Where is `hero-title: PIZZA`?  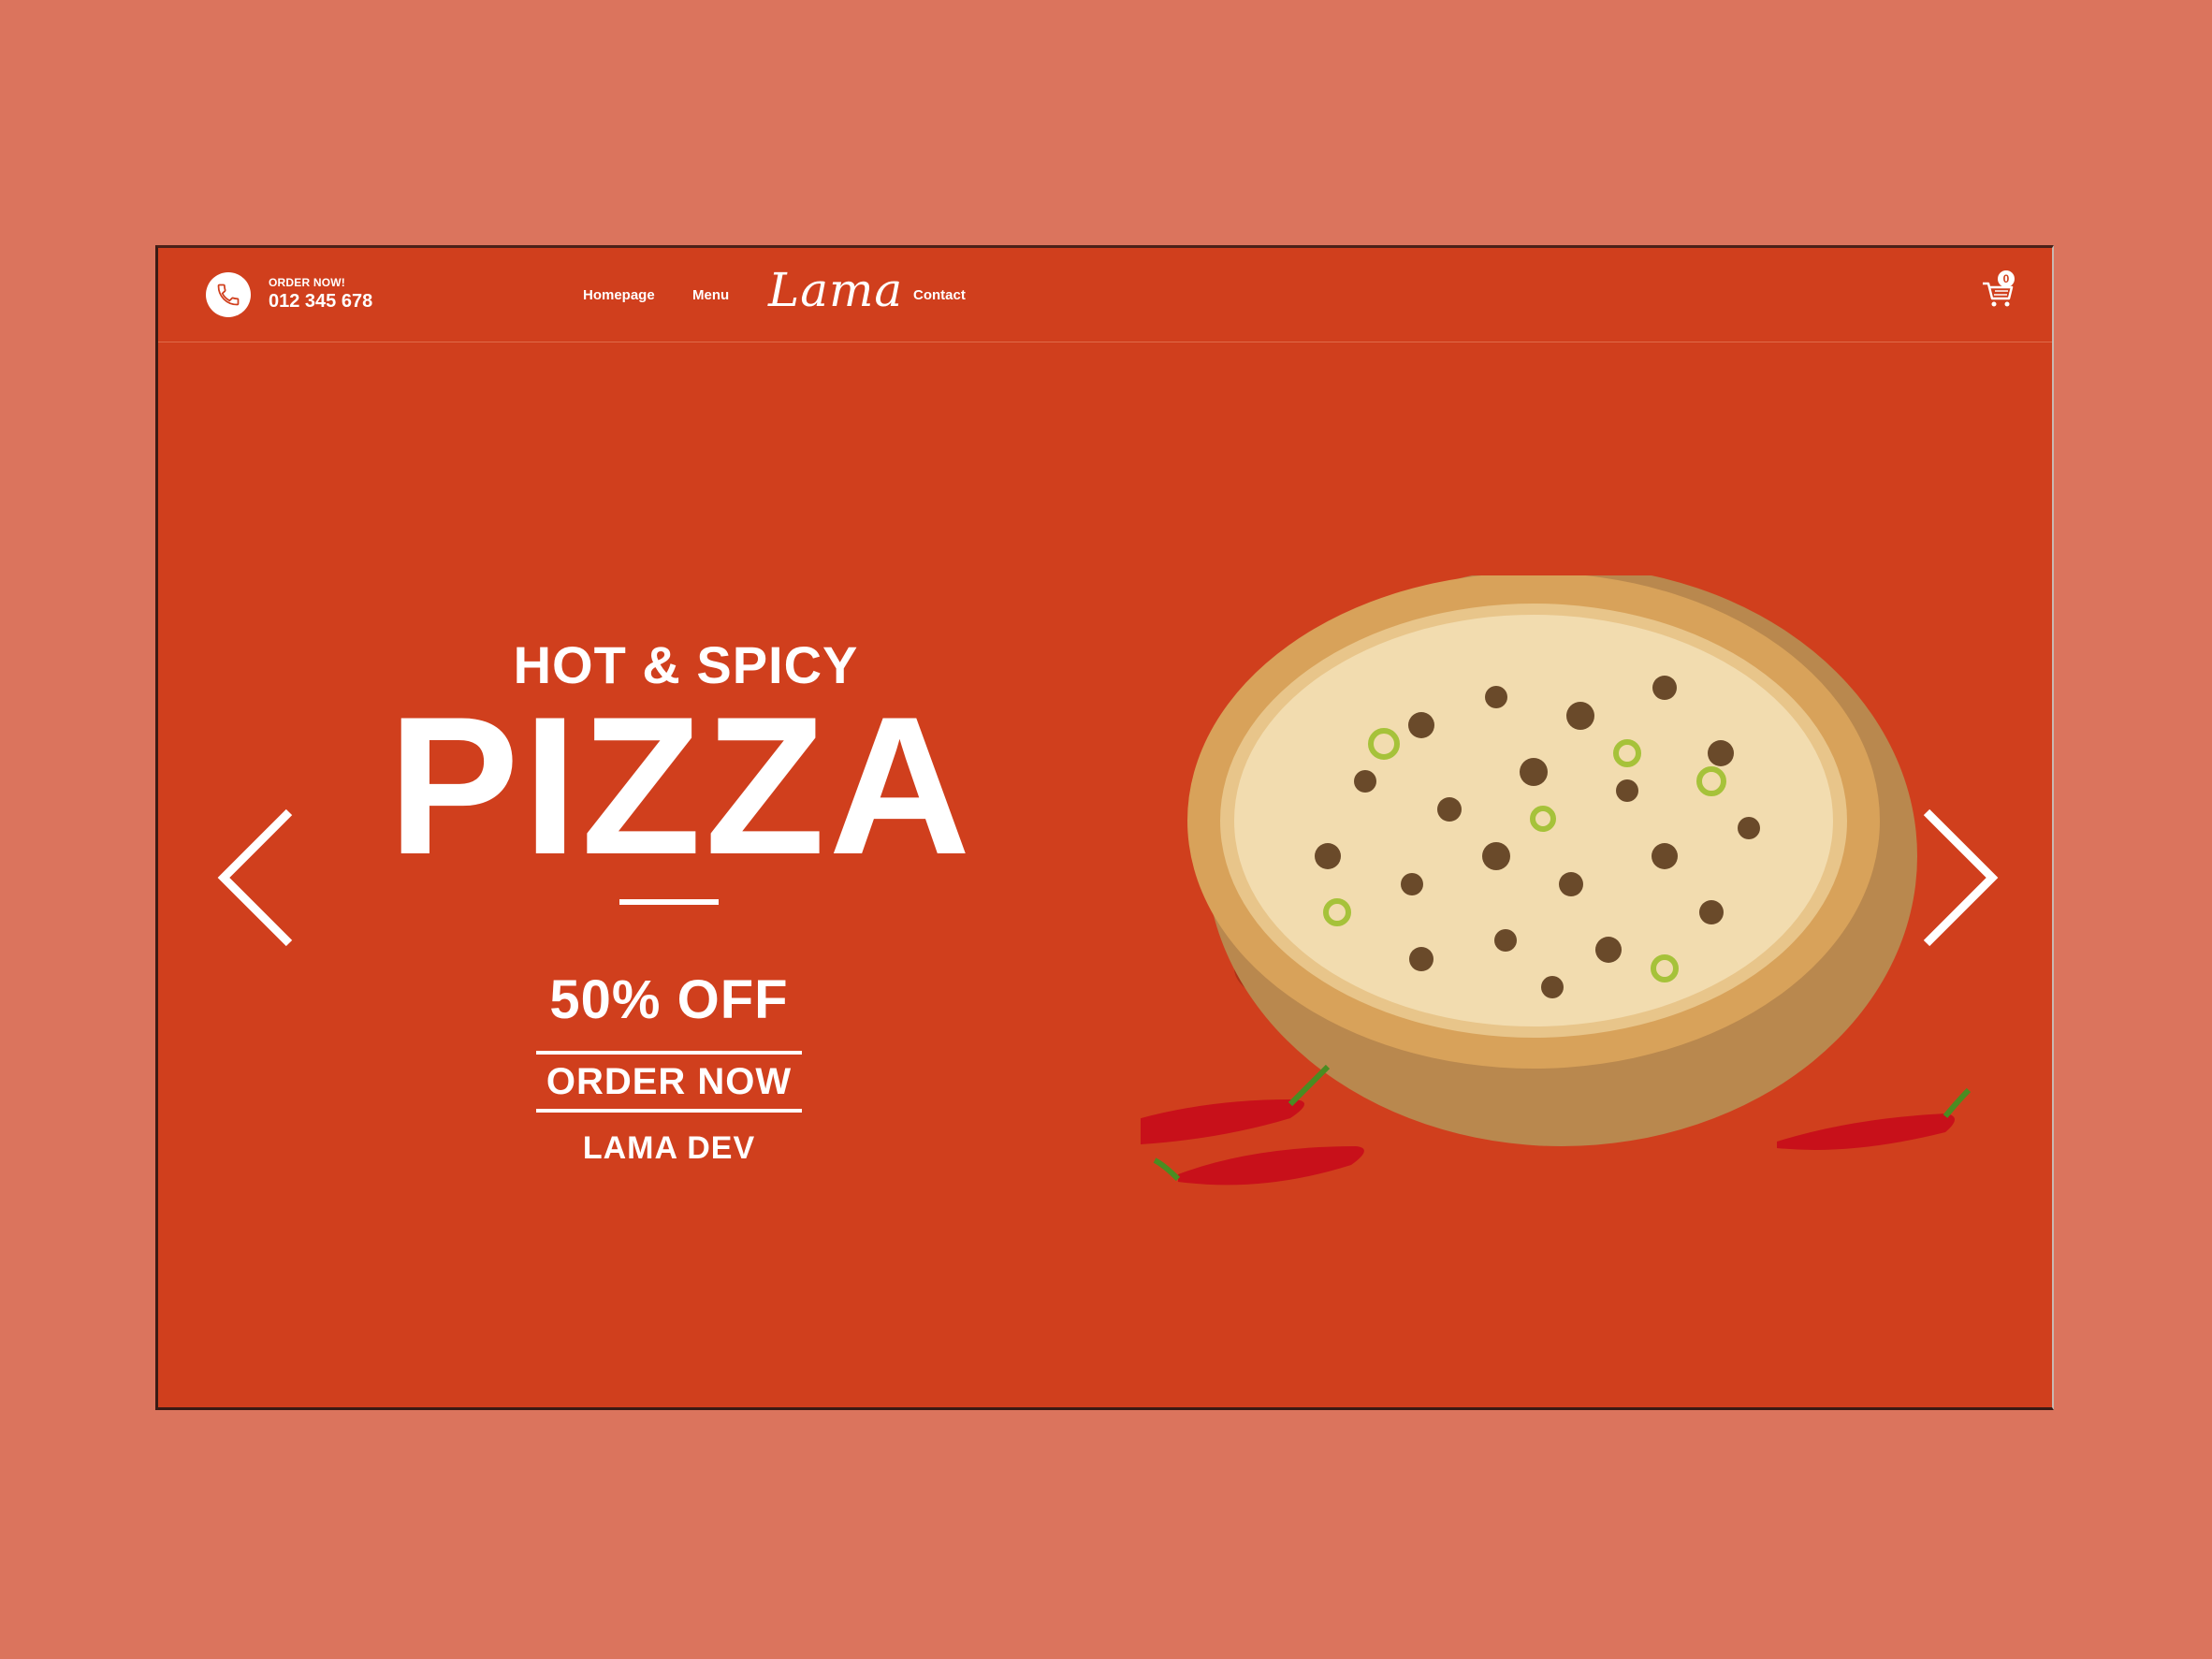
hero-title: PIZZA is located at coordinates (681, 785).